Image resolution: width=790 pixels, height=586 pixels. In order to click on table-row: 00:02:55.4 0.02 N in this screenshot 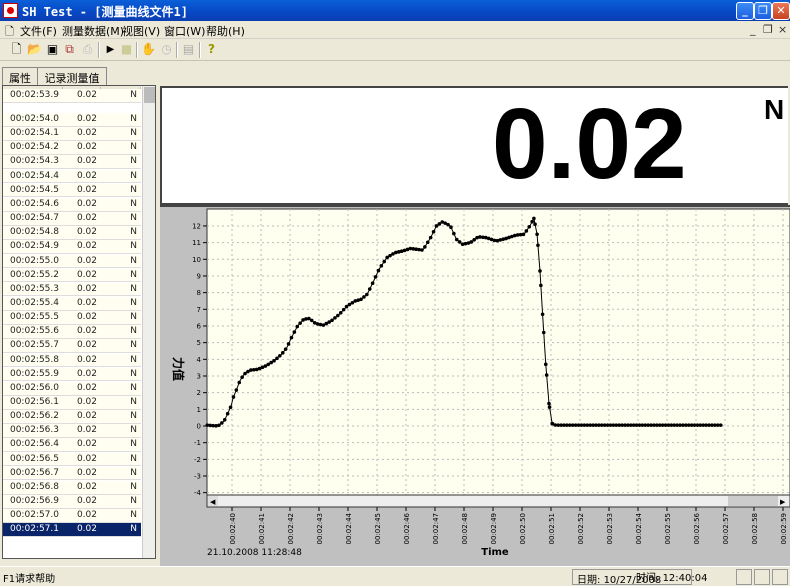, I will do `click(72, 303)`.